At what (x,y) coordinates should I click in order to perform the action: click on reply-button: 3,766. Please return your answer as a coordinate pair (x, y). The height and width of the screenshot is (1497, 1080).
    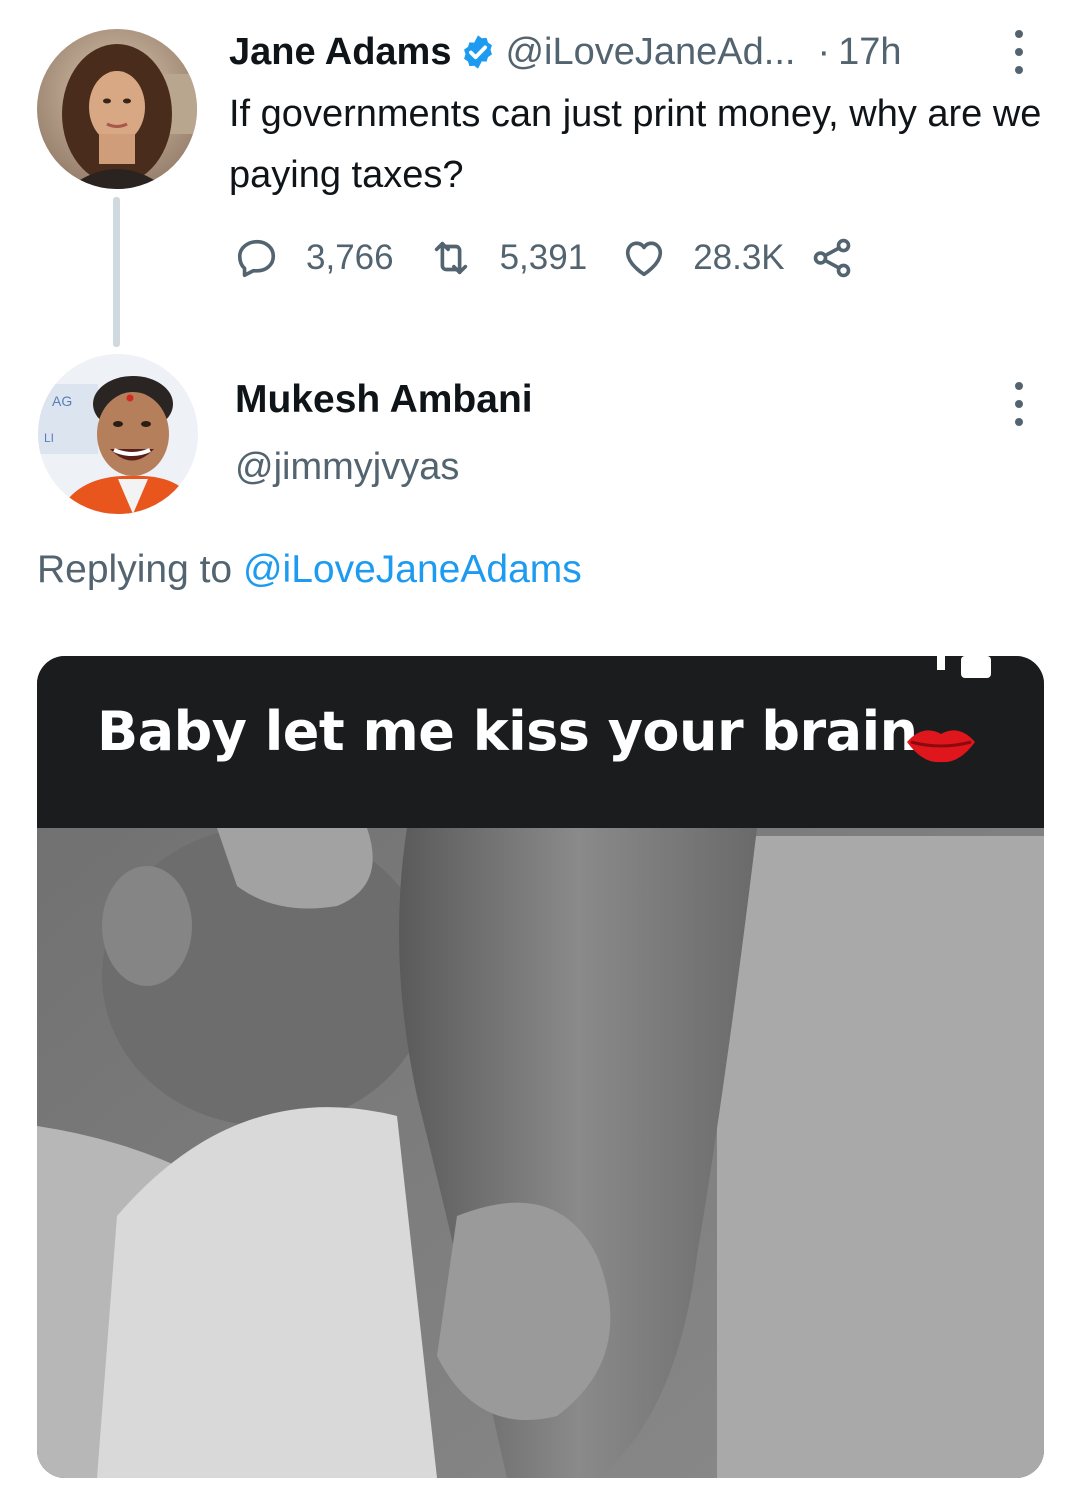
    Looking at the image, I should click on (314, 258).